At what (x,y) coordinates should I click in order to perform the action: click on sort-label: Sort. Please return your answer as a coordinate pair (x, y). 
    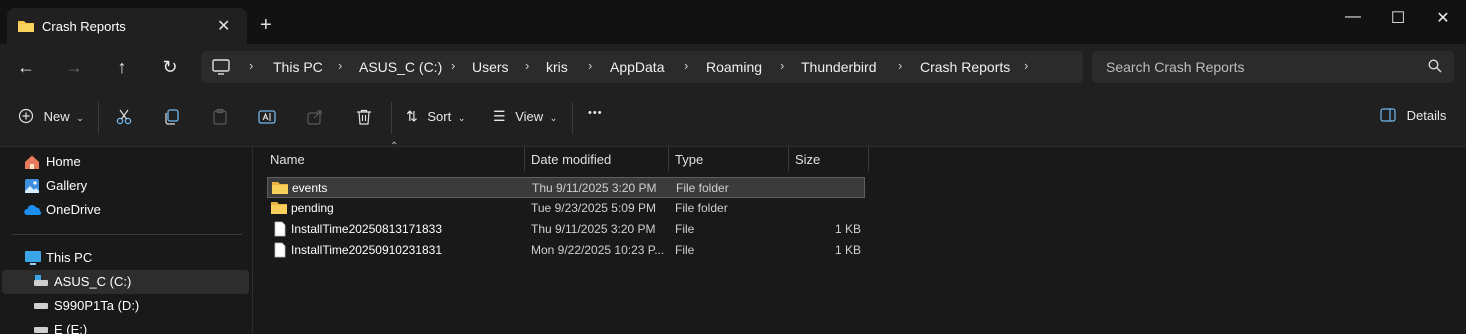
    Looking at the image, I should click on (439, 116).